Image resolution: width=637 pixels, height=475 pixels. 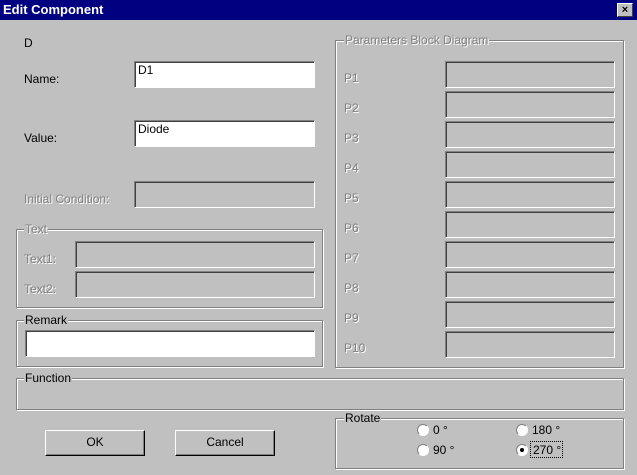 What do you see at coordinates (351, 138) in the screenshot?
I see `param-label: P3` at bounding box center [351, 138].